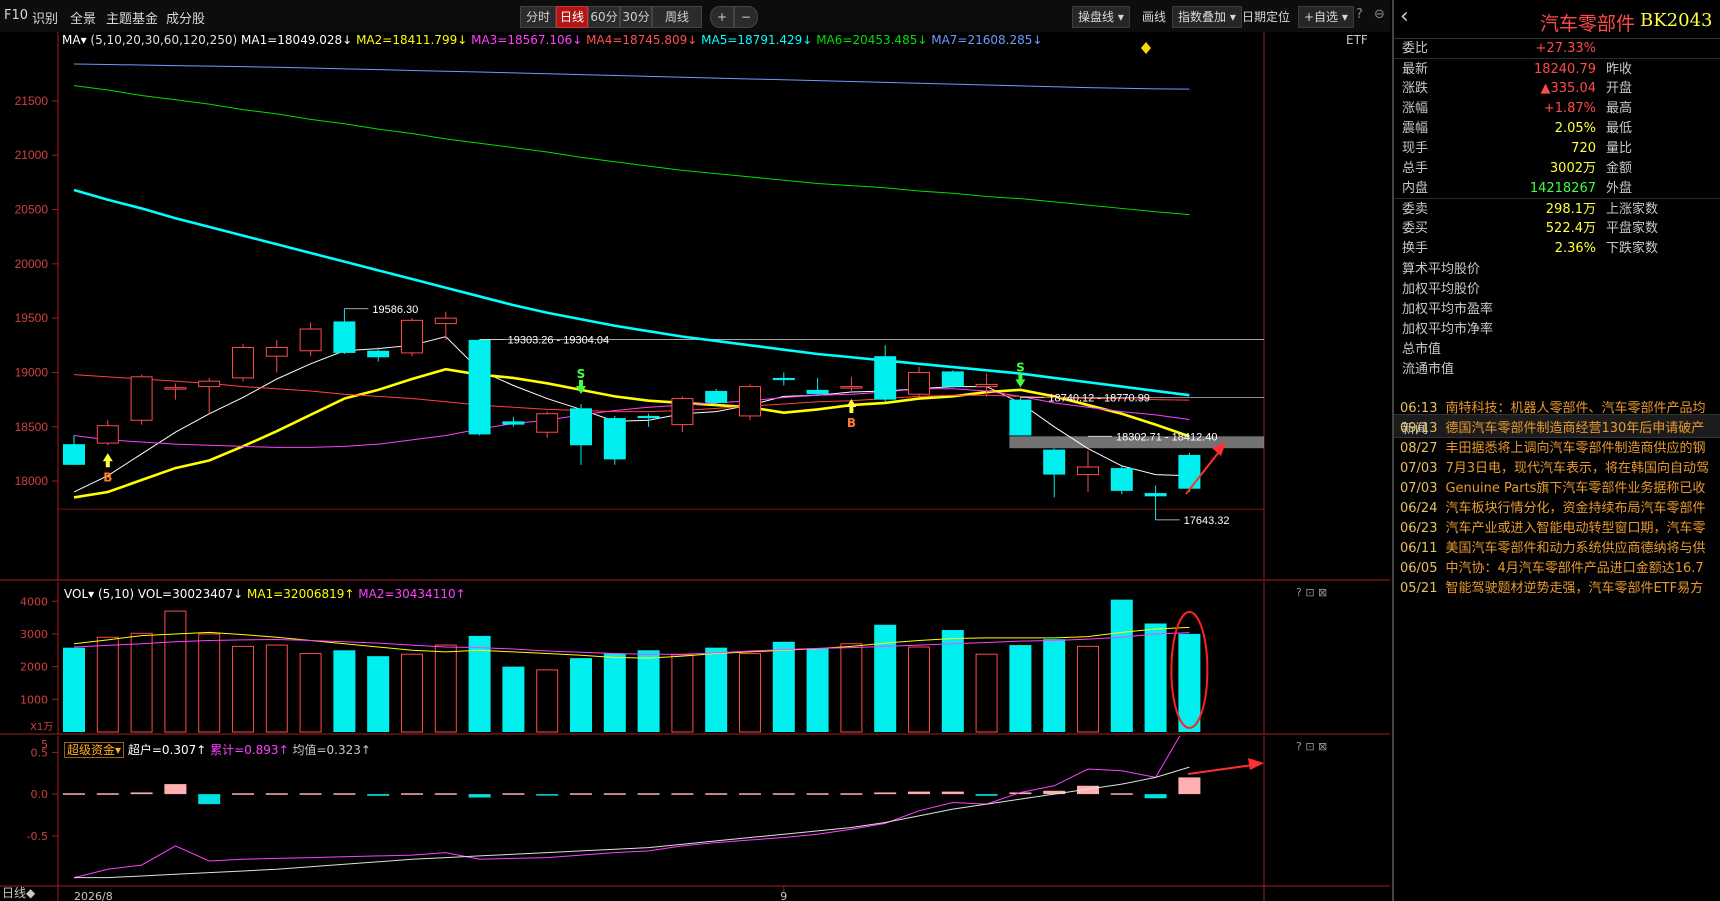 This screenshot has height=901, width=1720. What do you see at coordinates (1326, 17) in the screenshot?
I see `add-watchlist-dropdown: +自选 ▾` at bounding box center [1326, 17].